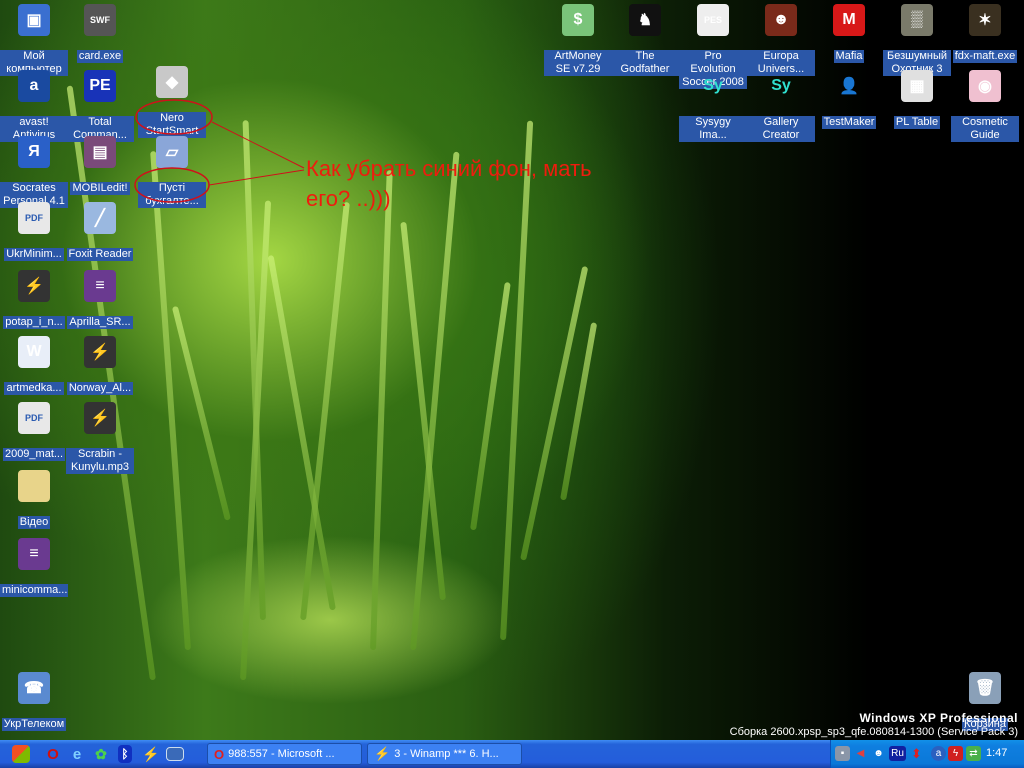 This screenshot has width=1024, height=768. What do you see at coordinates (917, 40) in the screenshot?
I see `desktop-icon: ▒ Безшумный Охотник 3` at bounding box center [917, 40].